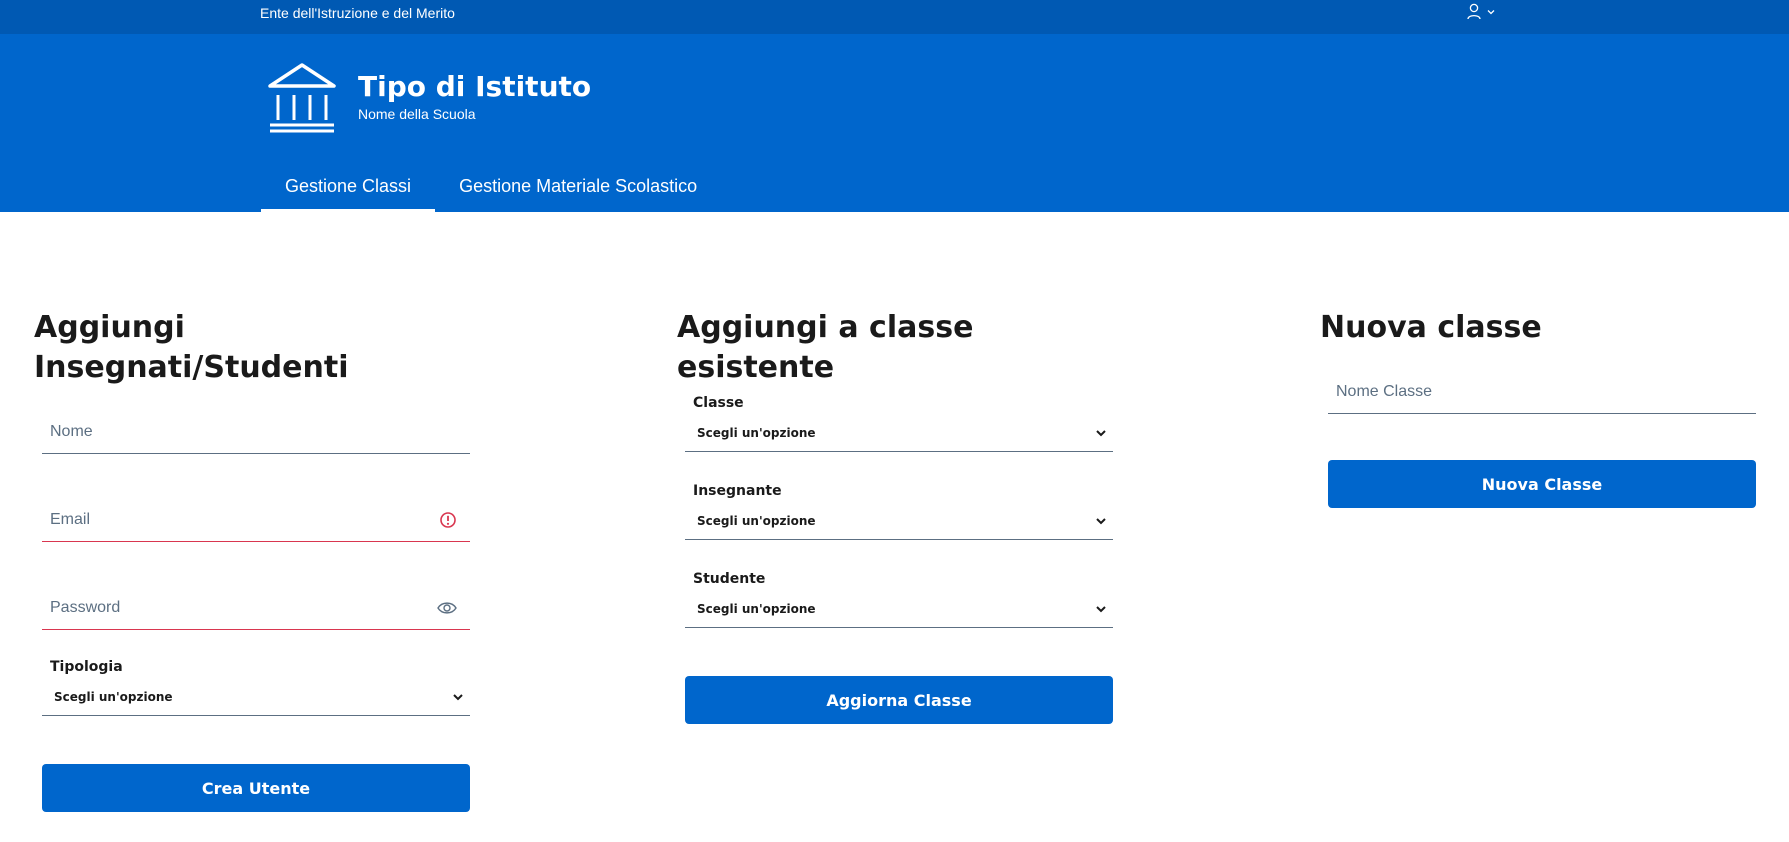 Image resolution: width=1789 pixels, height=842 pixels. Describe the element at coordinates (895, 348) in the screenshot. I see `add-to-class-heading: Aggiungi a classe esistente` at that location.